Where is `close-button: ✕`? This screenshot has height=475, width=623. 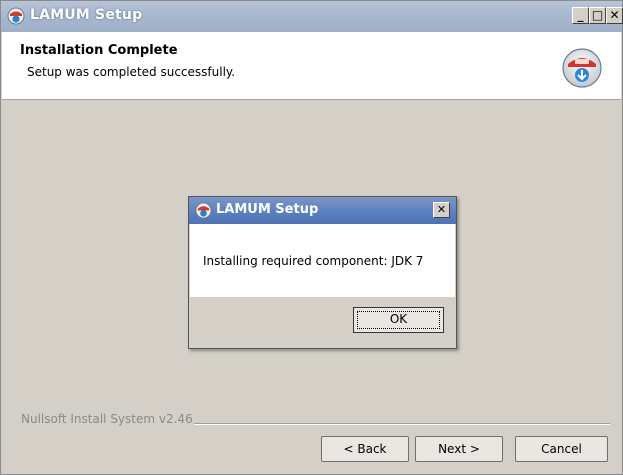
close-button: ✕ is located at coordinates (614, 15).